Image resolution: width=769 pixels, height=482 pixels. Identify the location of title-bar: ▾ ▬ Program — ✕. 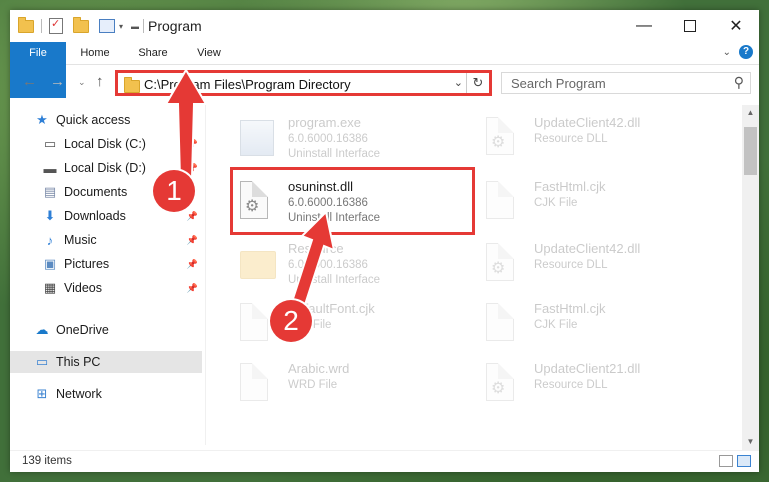
(384, 26).